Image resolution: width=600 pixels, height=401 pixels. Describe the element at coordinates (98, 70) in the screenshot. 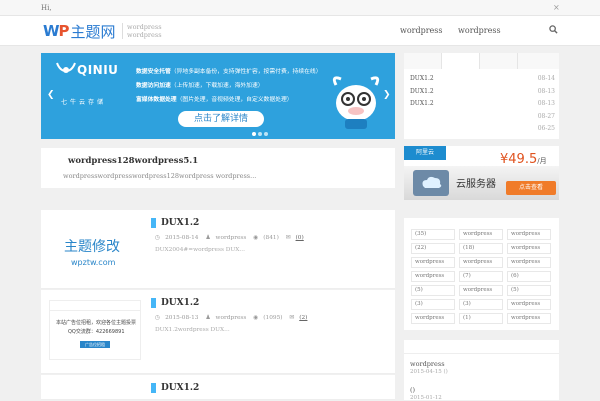

I see `slider-brand: QINIU` at that location.